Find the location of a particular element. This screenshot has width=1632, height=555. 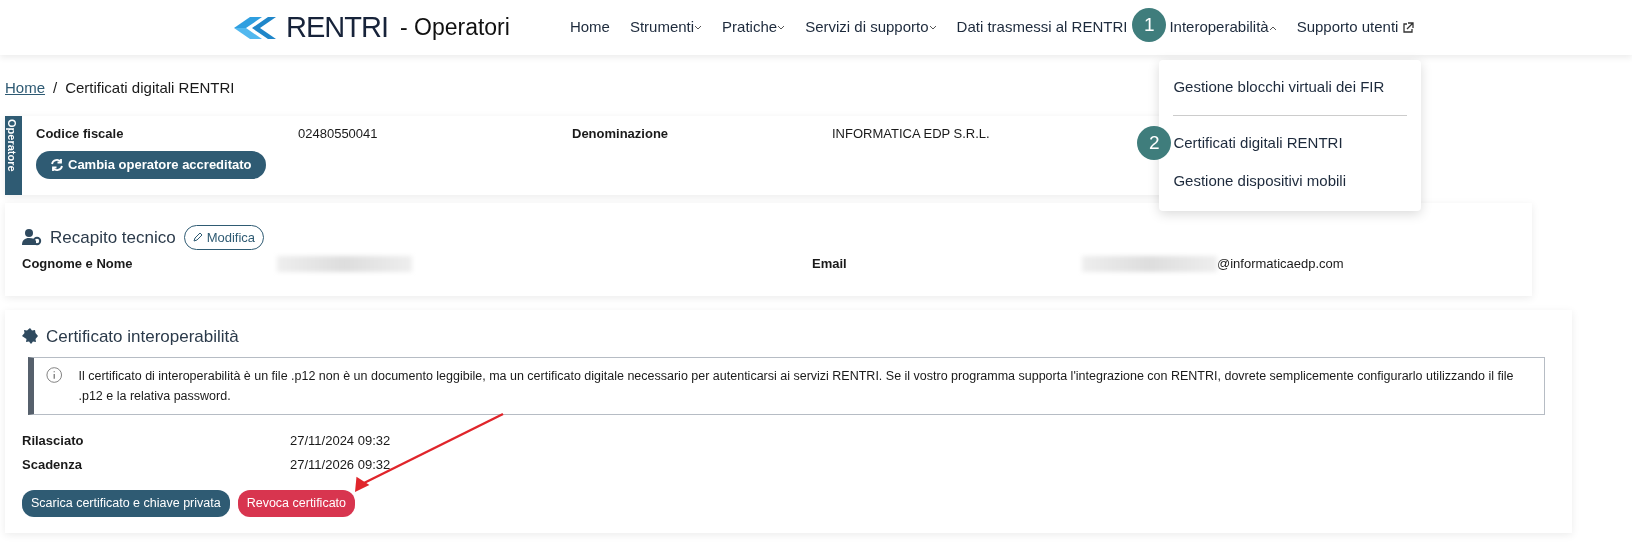

dropdown-item: Gestione dispositivi mobili is located at coordinates (1290, 181).